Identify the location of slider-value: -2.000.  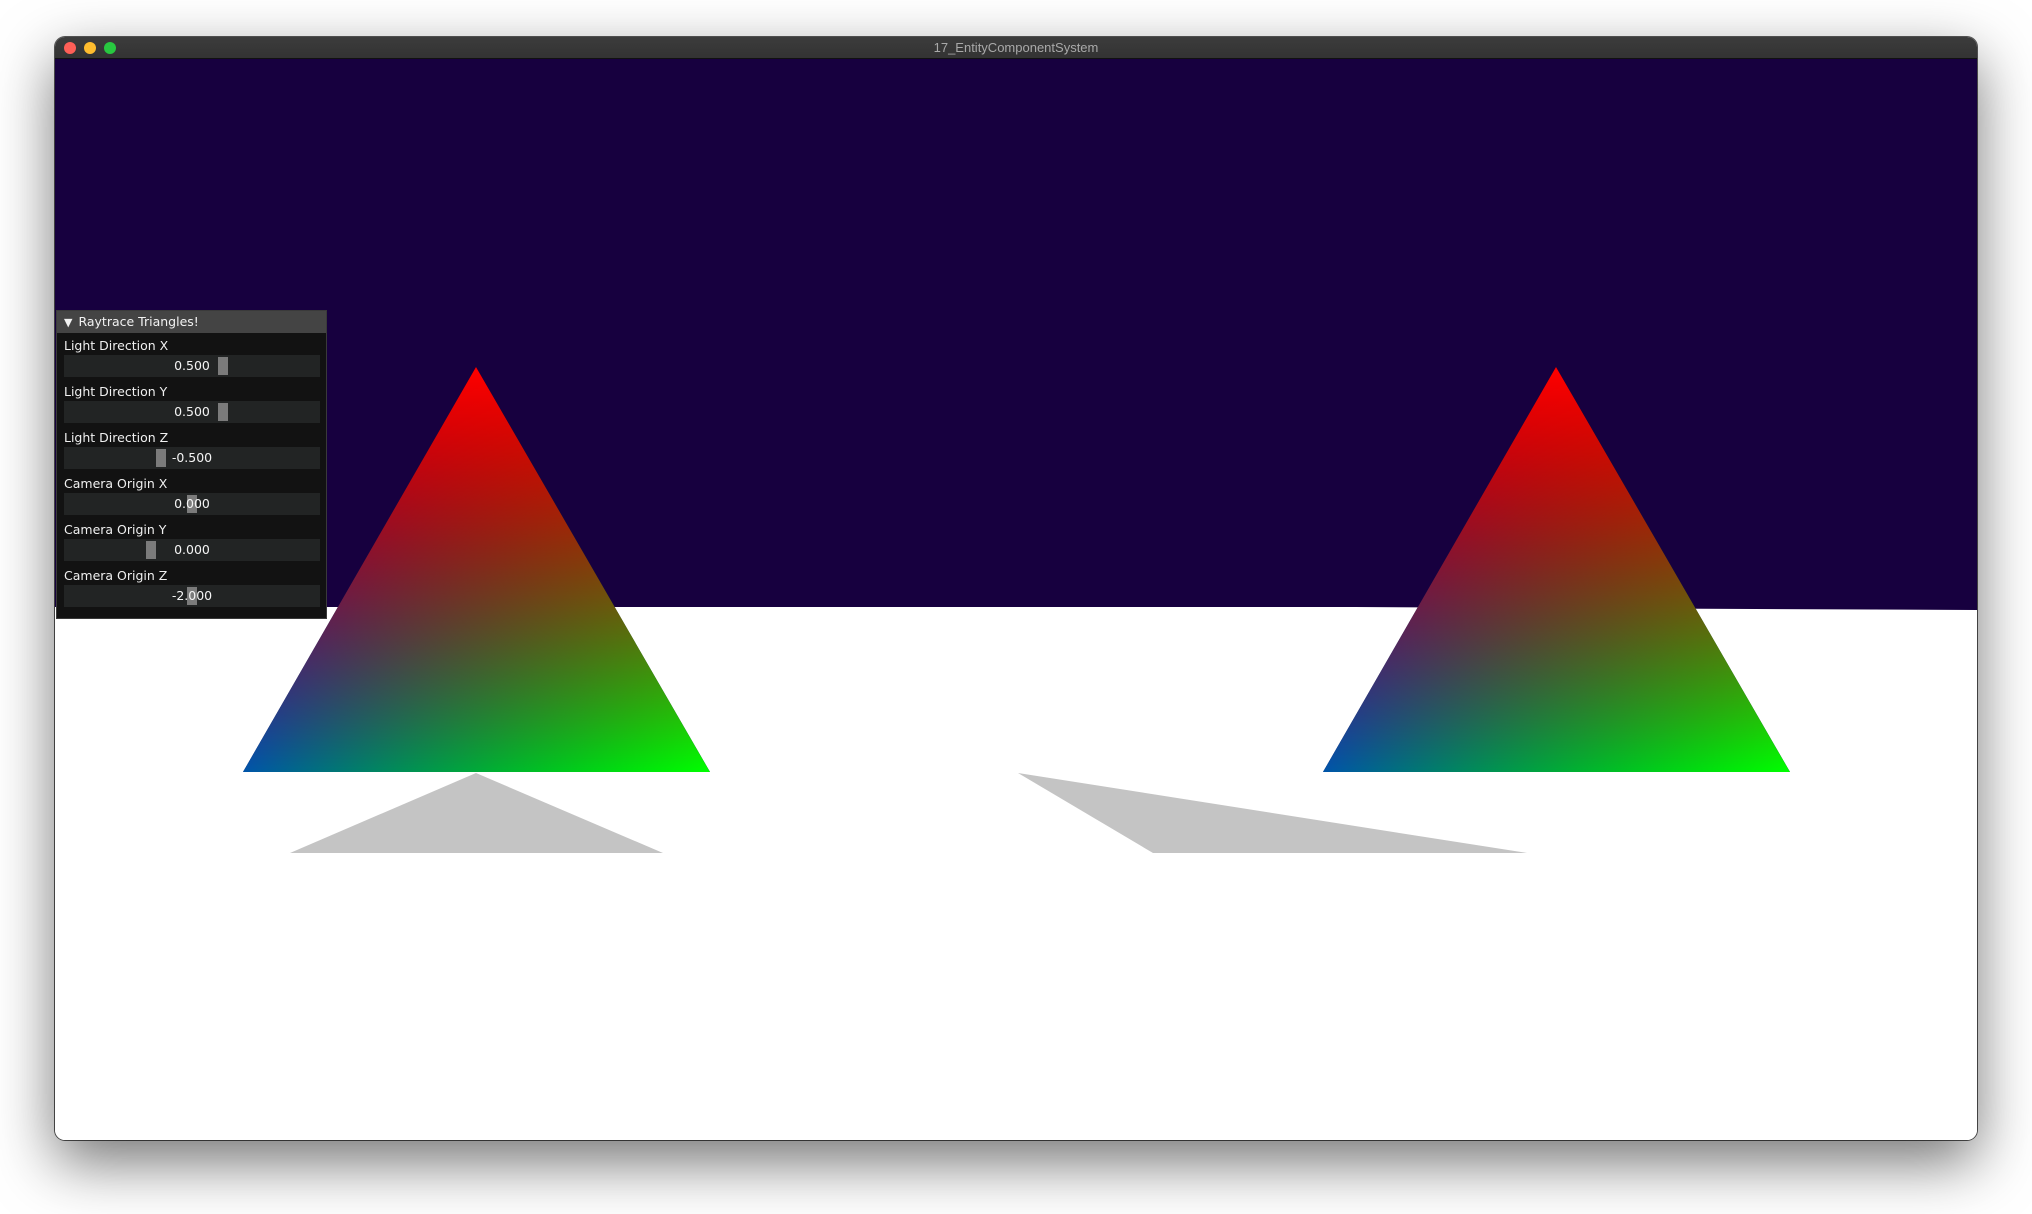
(192, 595).